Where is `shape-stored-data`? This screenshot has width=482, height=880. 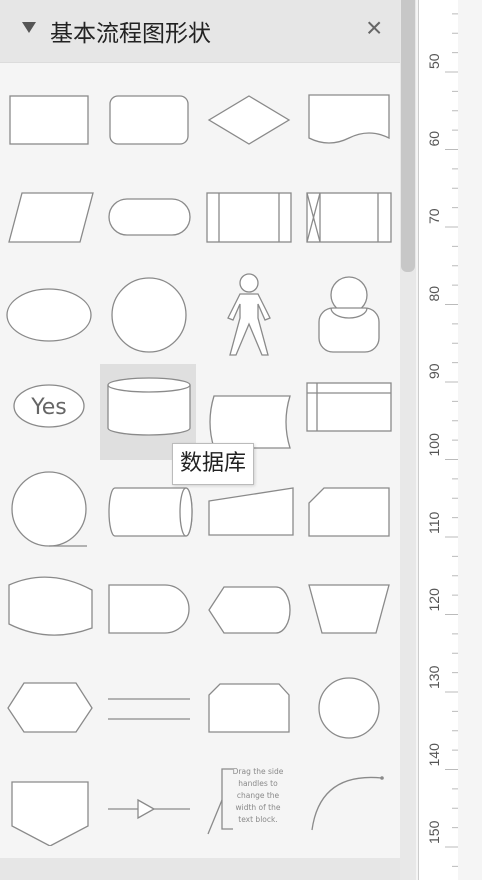
shape-stored-data is located at coordinates (249, 405).